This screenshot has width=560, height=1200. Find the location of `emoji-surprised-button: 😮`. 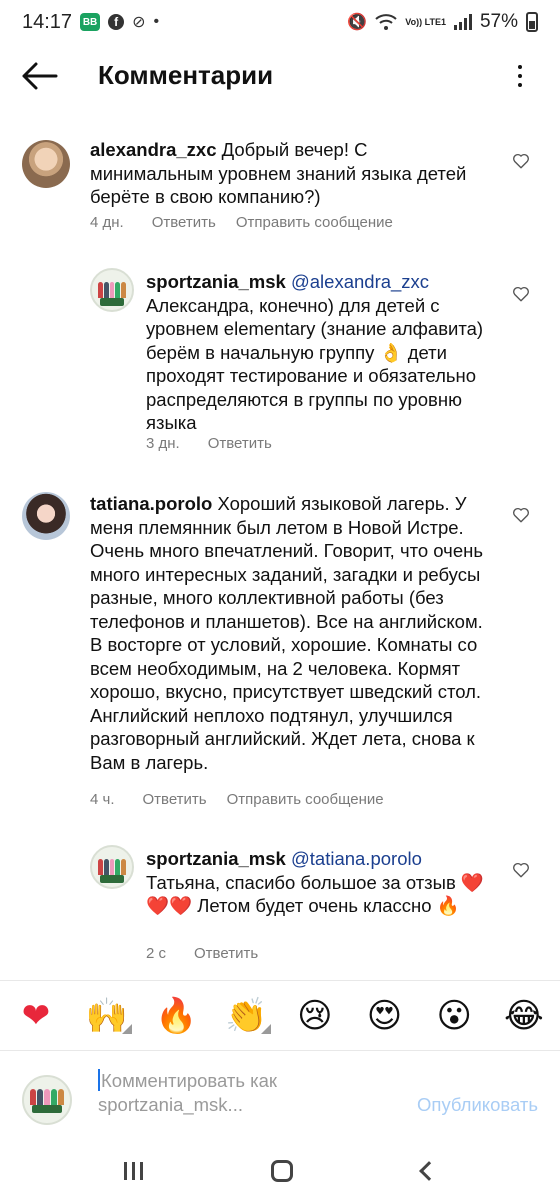

emoji-surprised-button: 😮 is located at coordinates (454, 1016).